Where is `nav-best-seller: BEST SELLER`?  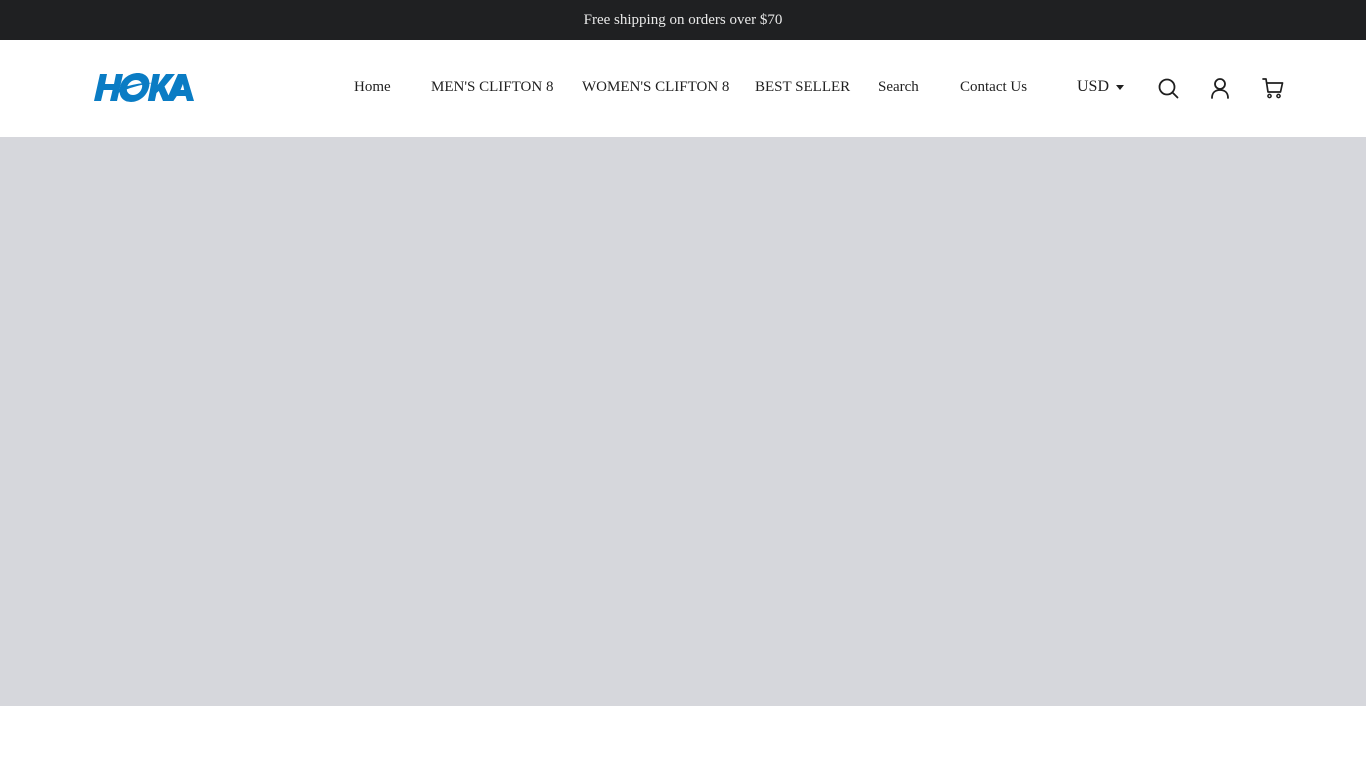
nav-best-seller: BEST SELLER is located at coordinates (802, 87).